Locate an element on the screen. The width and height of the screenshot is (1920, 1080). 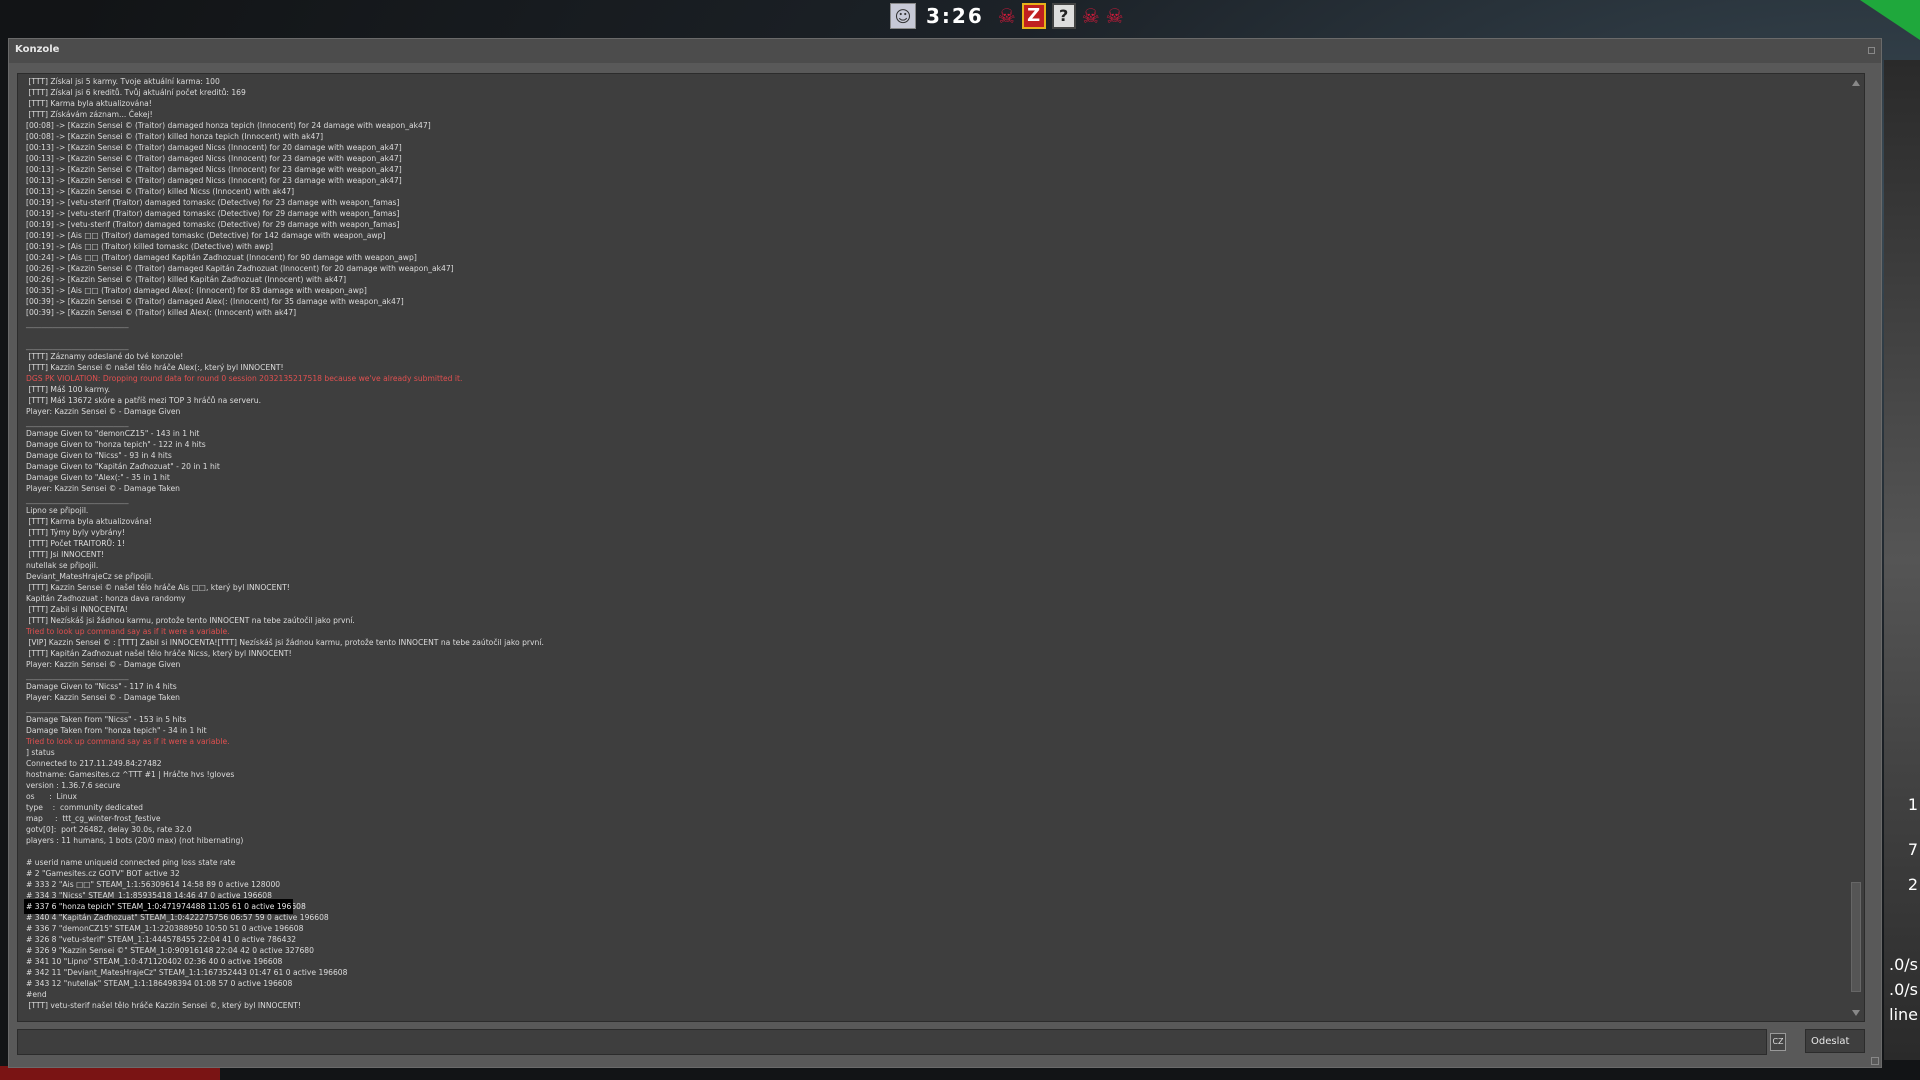
console-line: Damage Given to "Nicss" - 93 in 4 hits is located at coordinates (99, 455).